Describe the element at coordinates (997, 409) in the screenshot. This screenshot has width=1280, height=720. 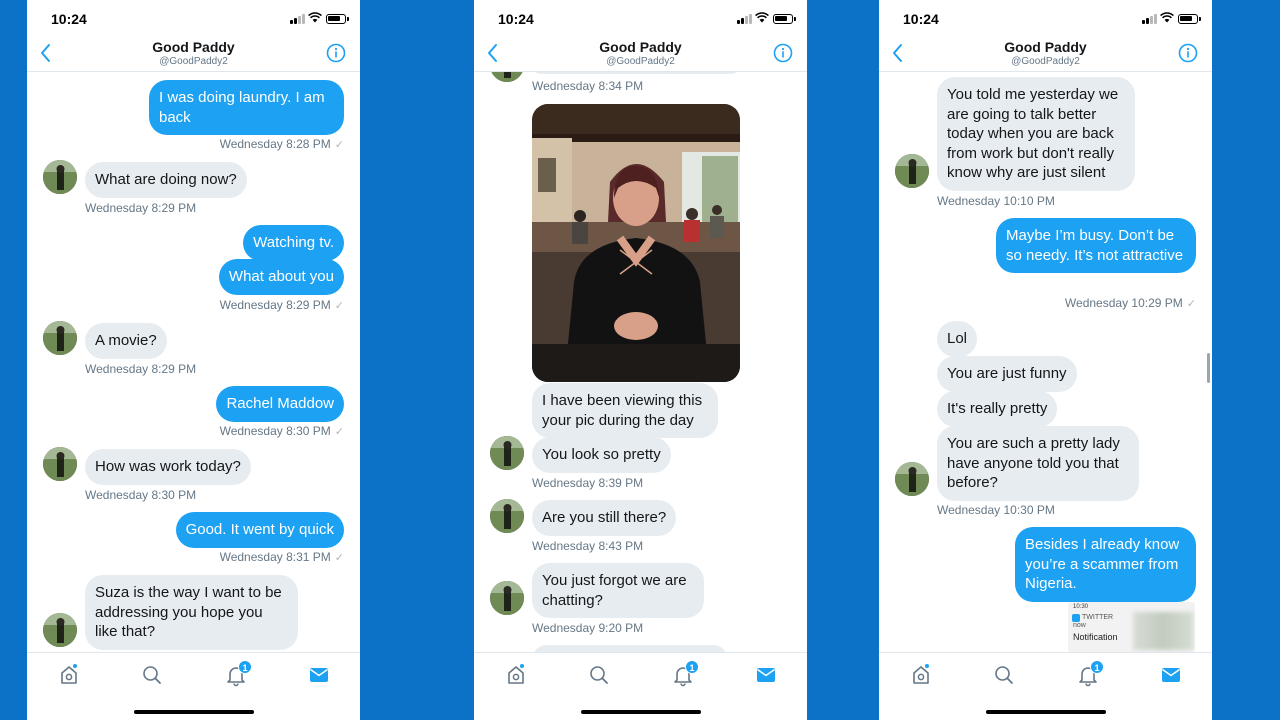
I see `received-message: It's really pretty` at that location.